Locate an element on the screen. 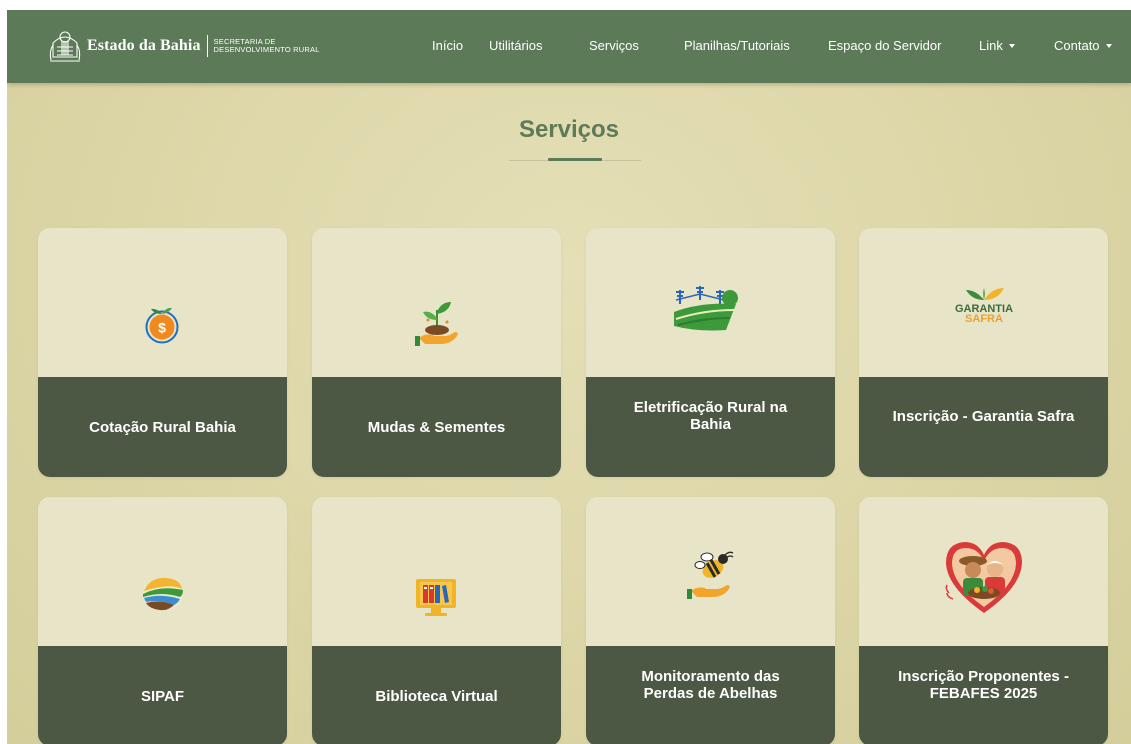 The height and width of the screenshot is (744, 1131). service-card-mudas-sementes: Mudas & Sementes is located at coordinates (436, 352).